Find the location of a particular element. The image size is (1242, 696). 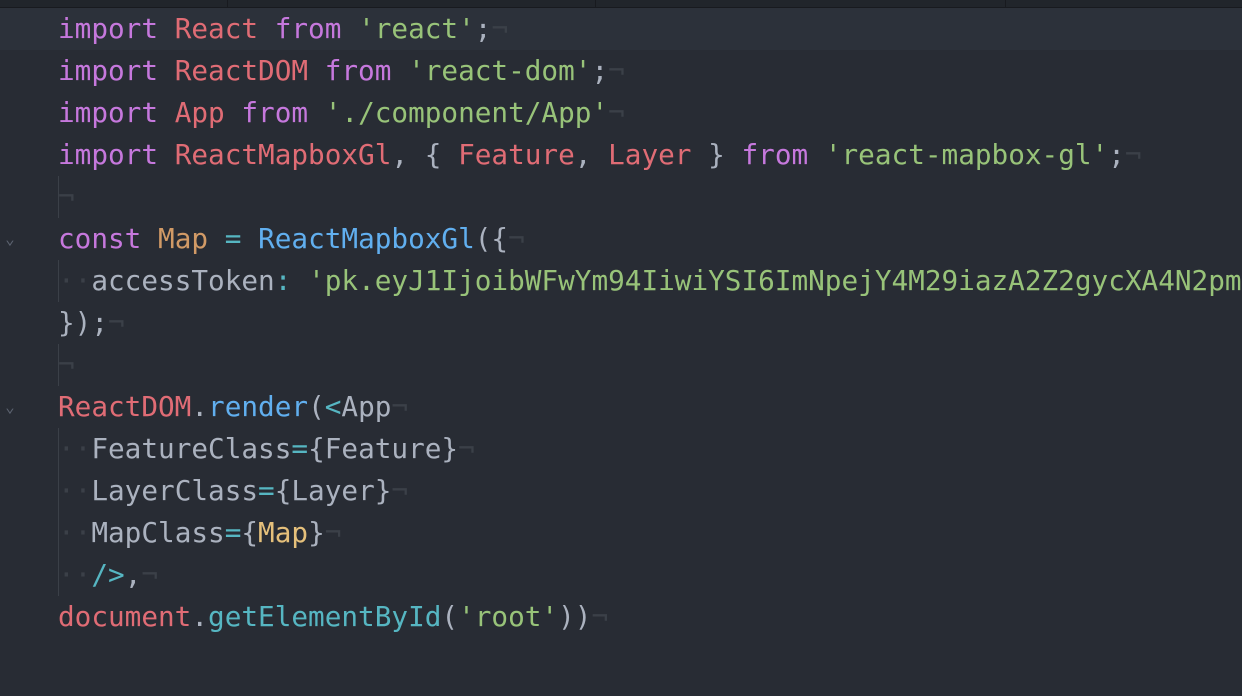

code-text: });¬ is located at coordinates (91, 323).